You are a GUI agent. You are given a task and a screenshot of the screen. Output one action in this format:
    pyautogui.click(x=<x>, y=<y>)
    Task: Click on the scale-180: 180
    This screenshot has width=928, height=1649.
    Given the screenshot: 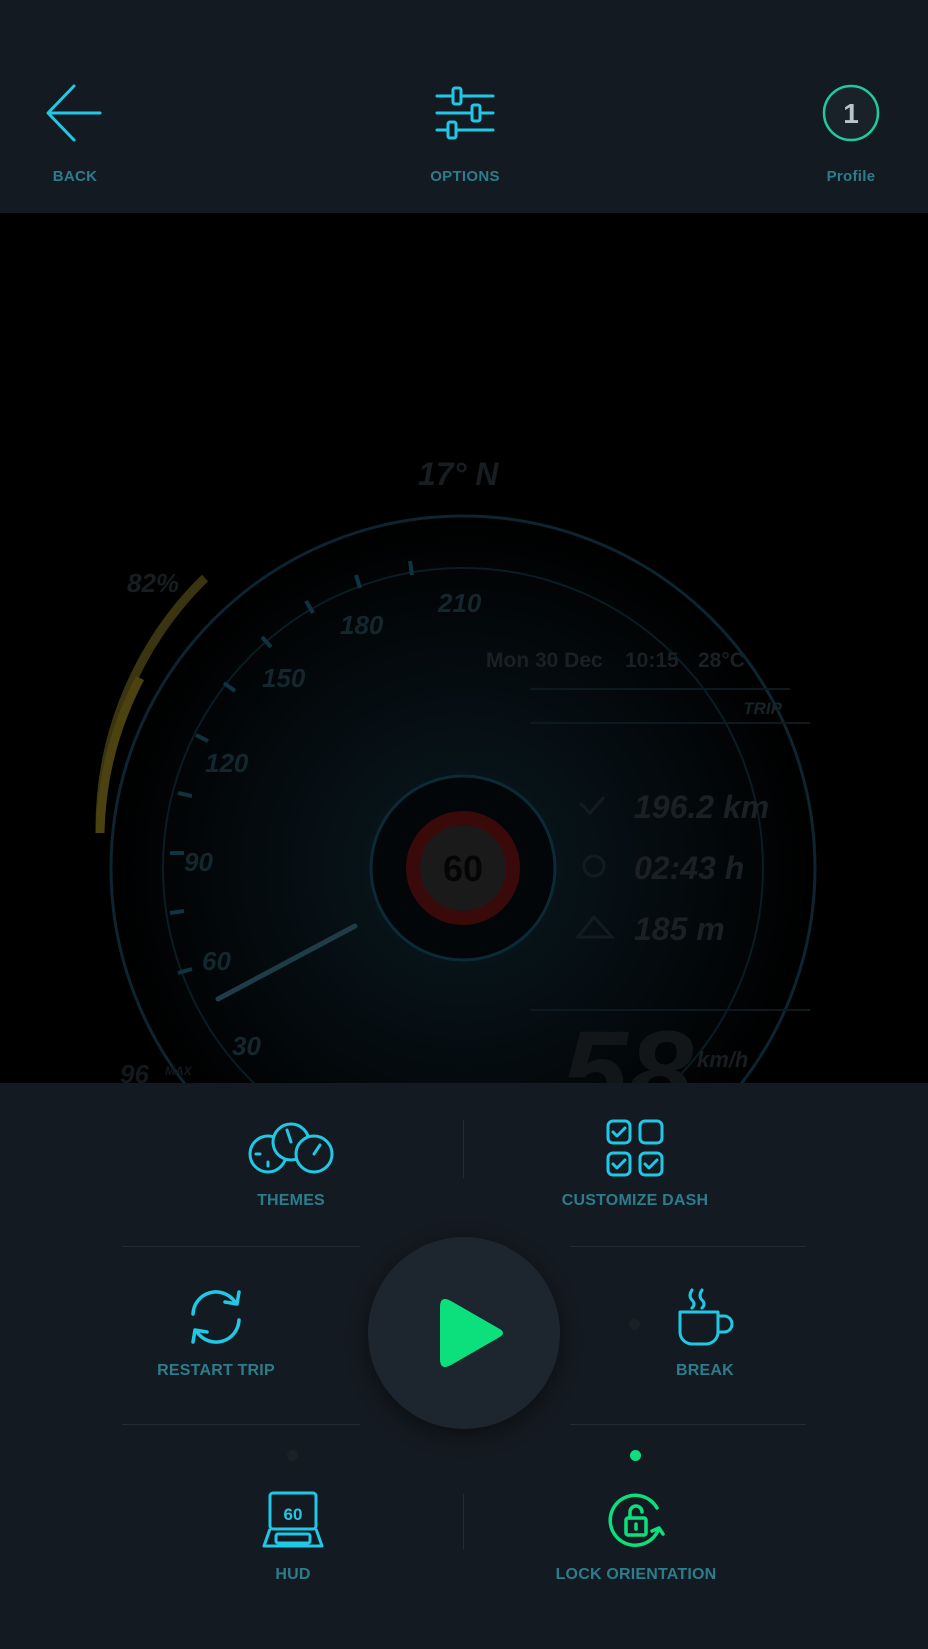 What is the action you would take?
    pyautogui.click(x=362, y=625)
    